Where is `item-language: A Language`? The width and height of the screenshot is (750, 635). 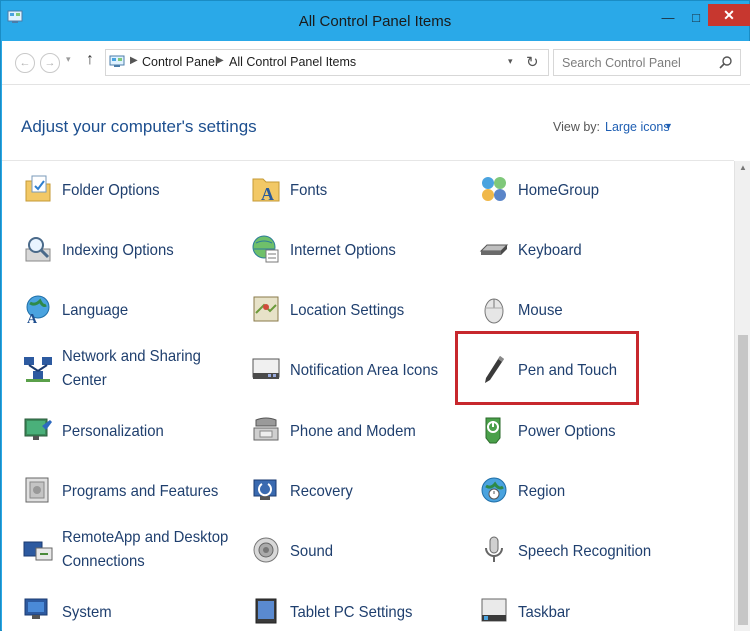 item-language: A Language is located at coordinates (122, 309).